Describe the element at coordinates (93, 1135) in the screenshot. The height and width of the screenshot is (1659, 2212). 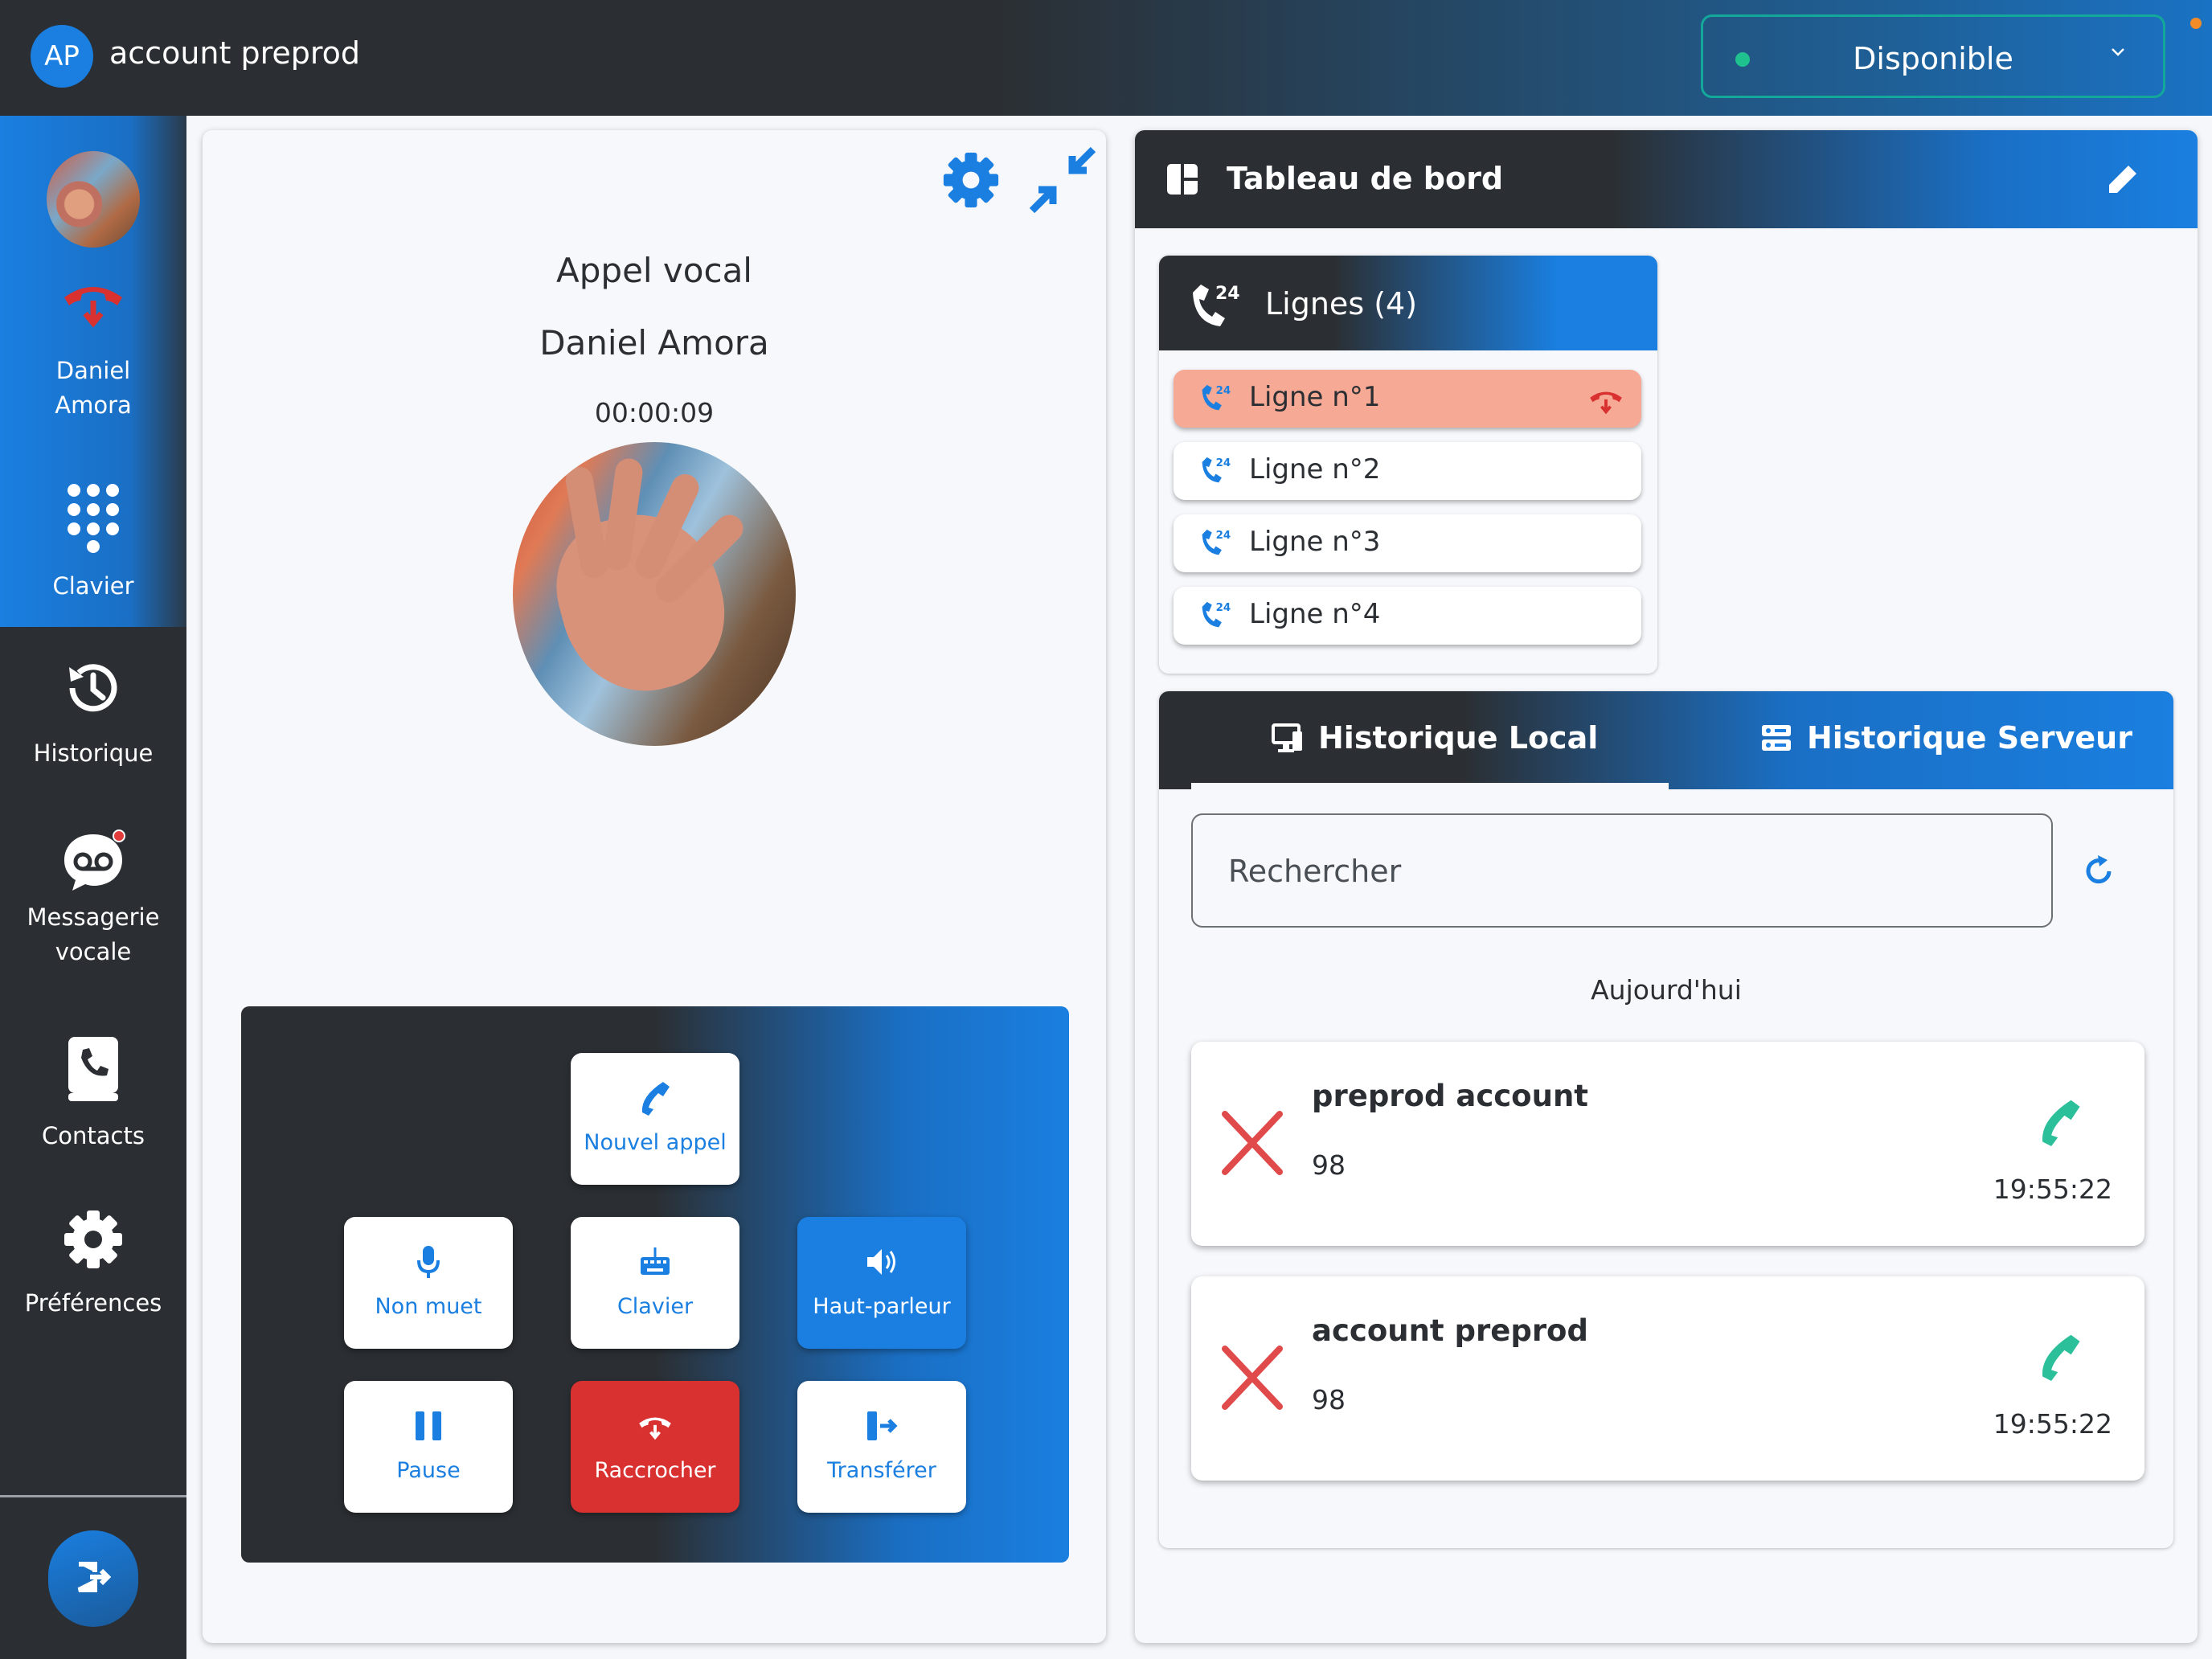
I see `sidebar-item-label: Contacts` at that location.